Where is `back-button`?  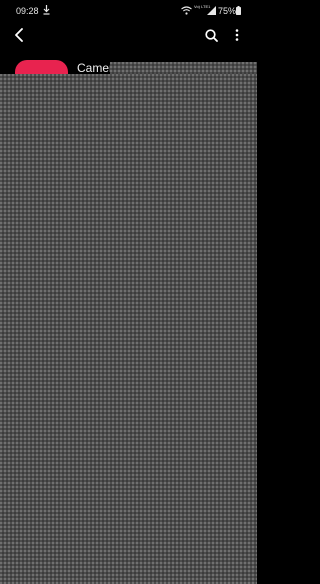 back-button is located at coordinates (19, 35).